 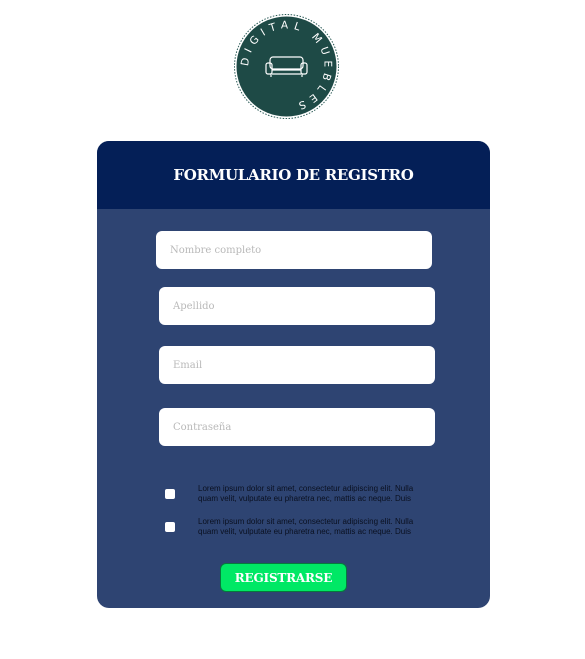 I want to click on form-header: FORMULARIO DE REGISTRO, so click(x=293, y=175).